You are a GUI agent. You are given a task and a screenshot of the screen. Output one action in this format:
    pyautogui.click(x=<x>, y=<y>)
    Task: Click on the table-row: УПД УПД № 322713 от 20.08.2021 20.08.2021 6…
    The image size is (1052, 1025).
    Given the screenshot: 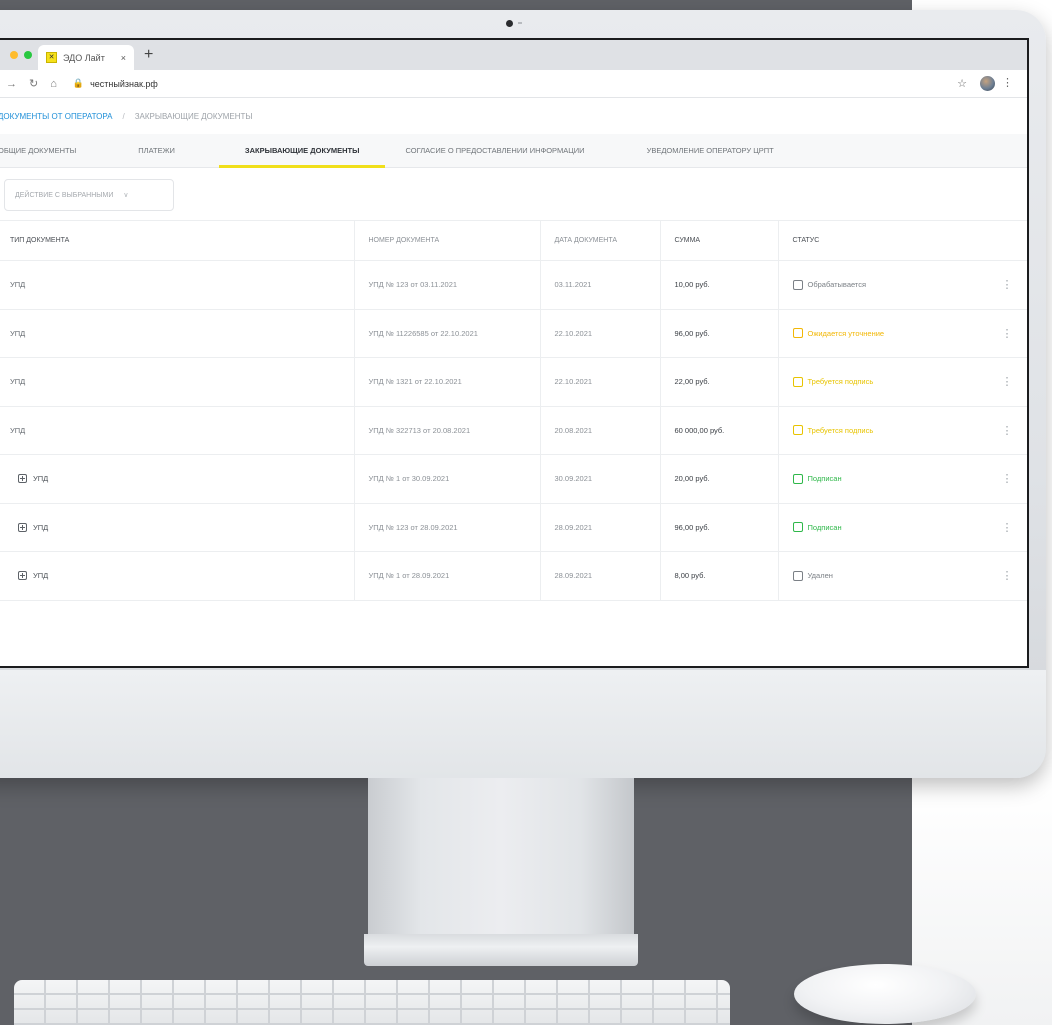 What is the action you would take?
    pyautogui.click(x=513, y=430)
    